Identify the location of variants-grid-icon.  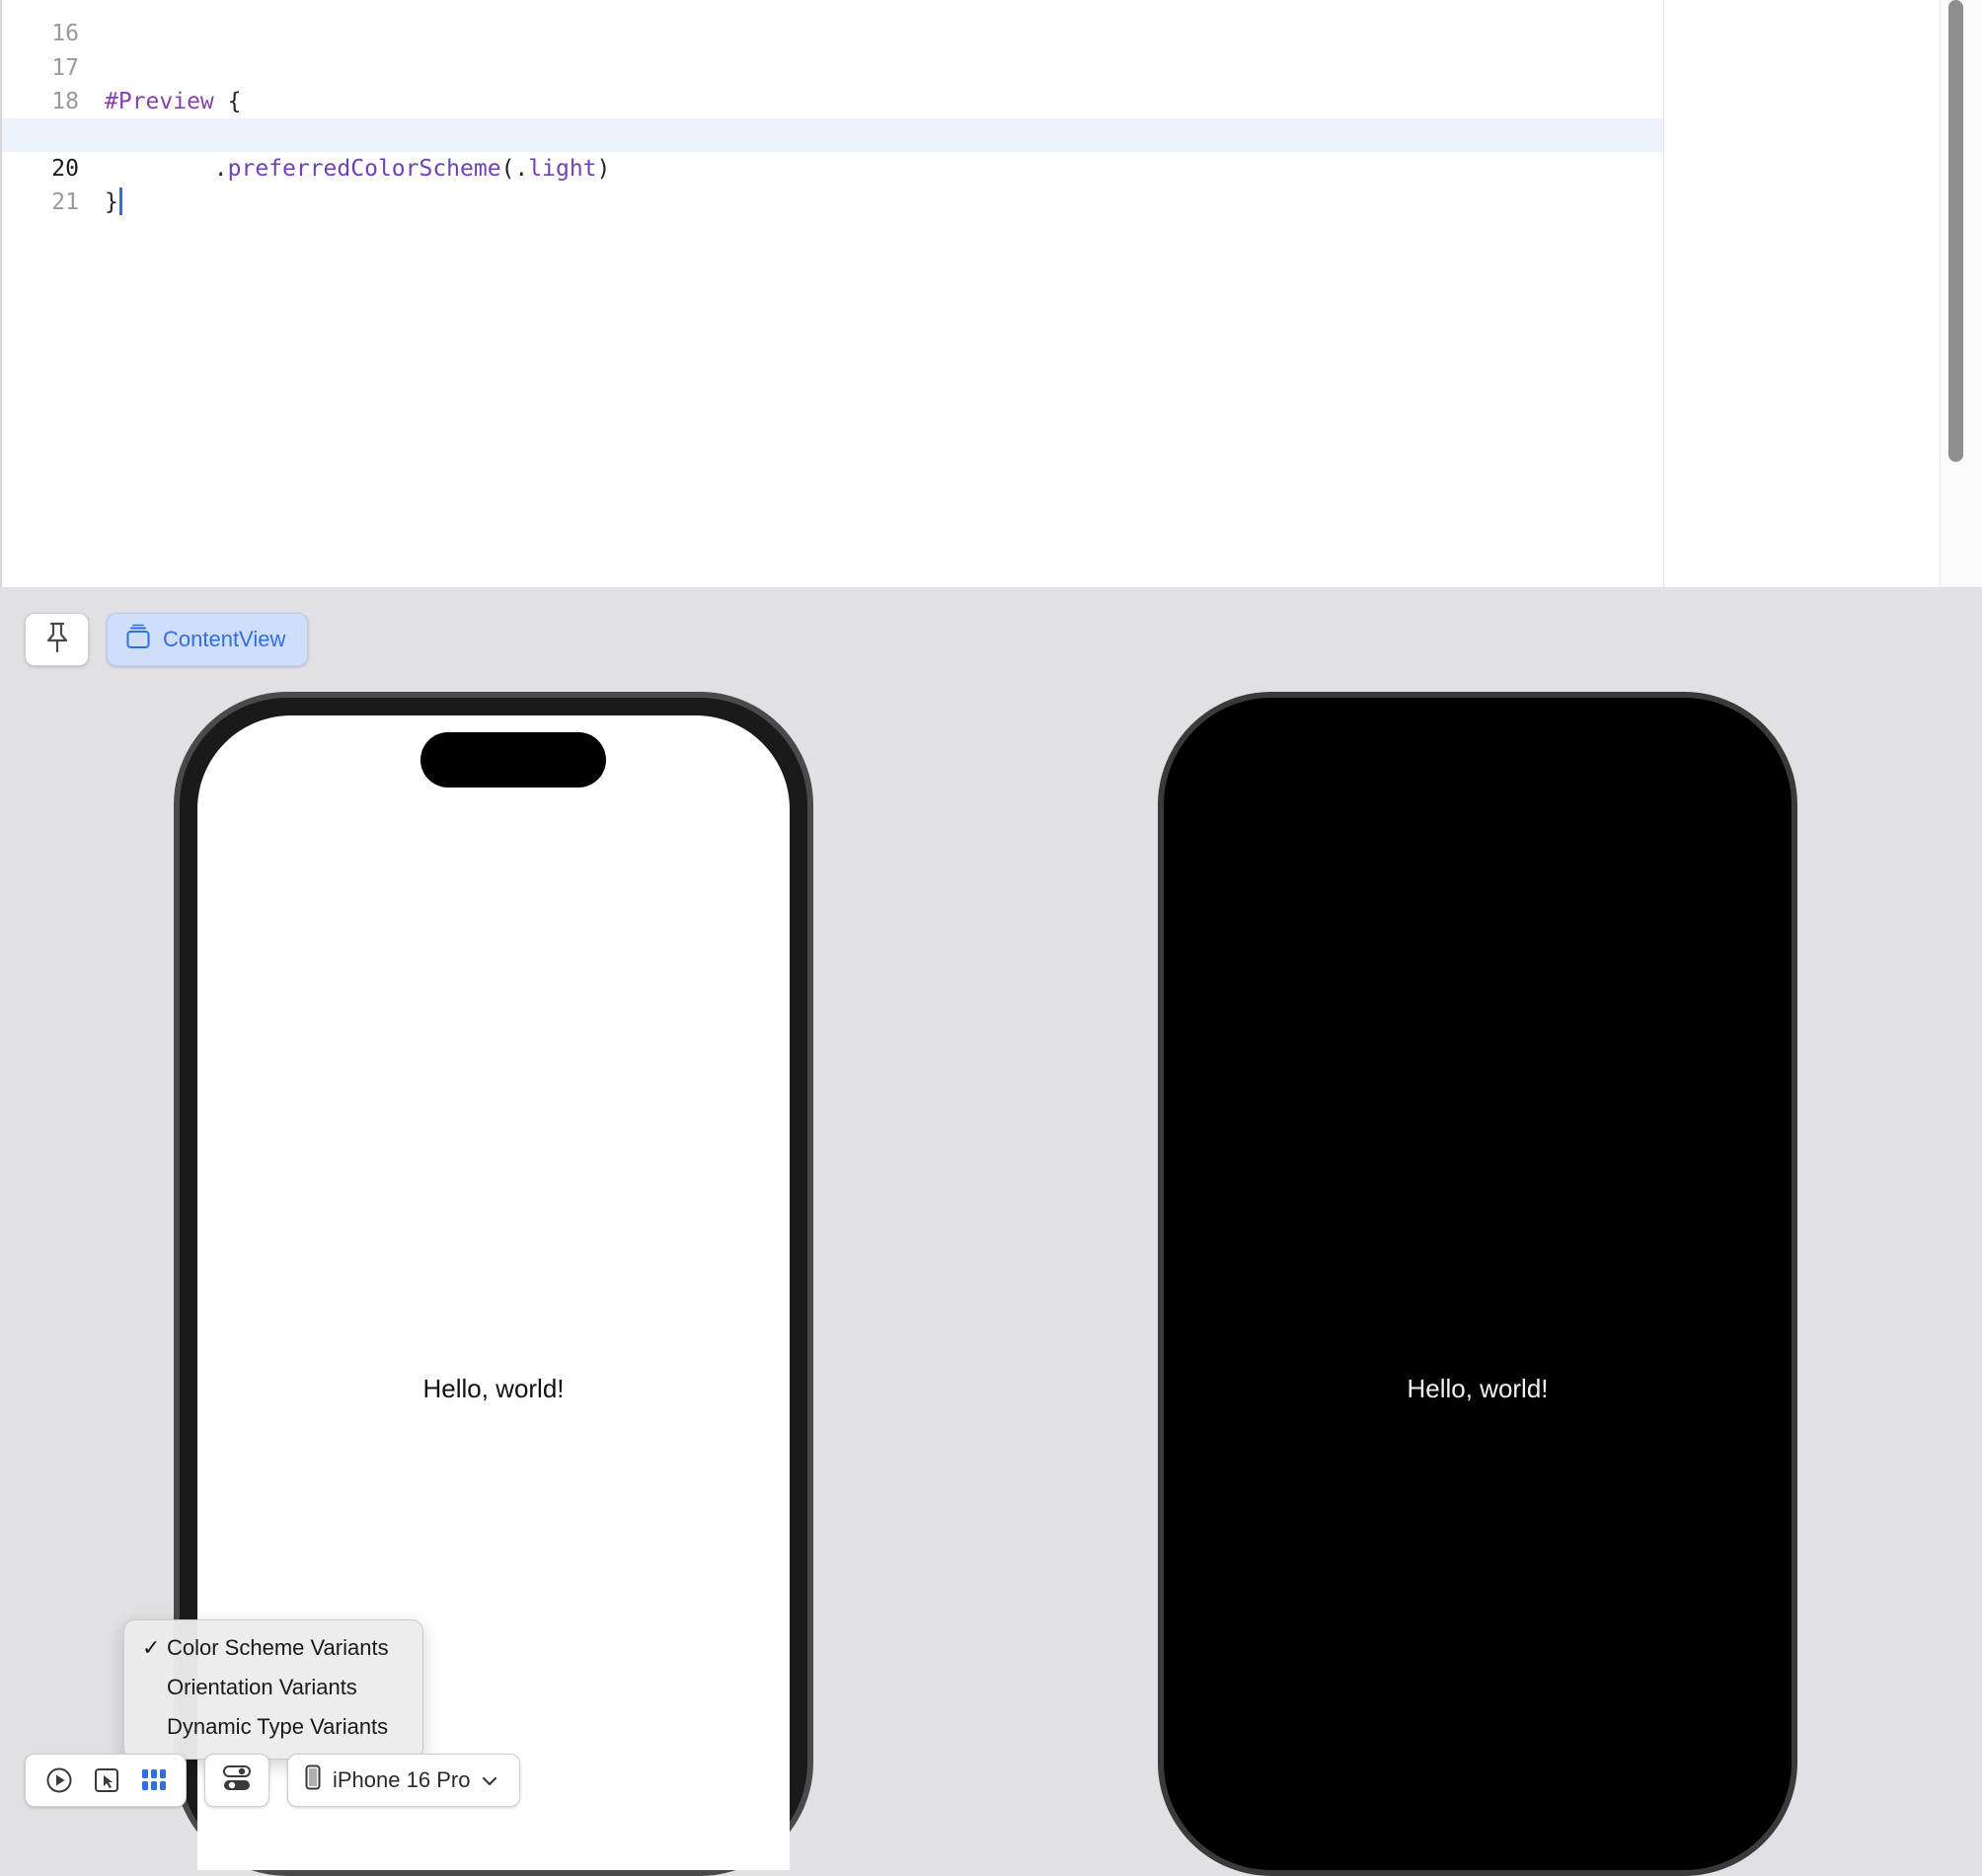
(154, 1780).